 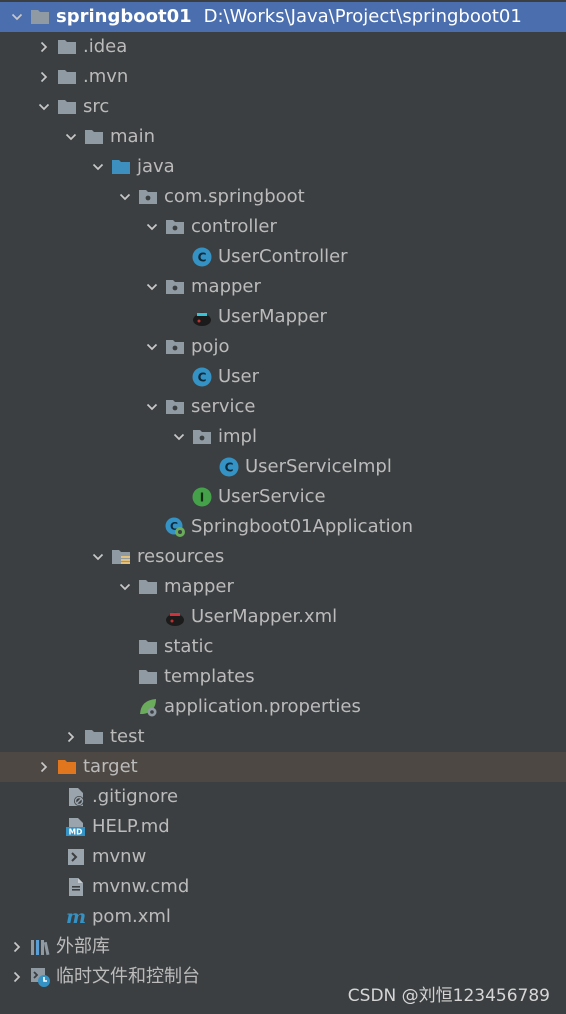 I want to click on tree-node-user-mapper: UserMapper, so click(x=283, y=317).